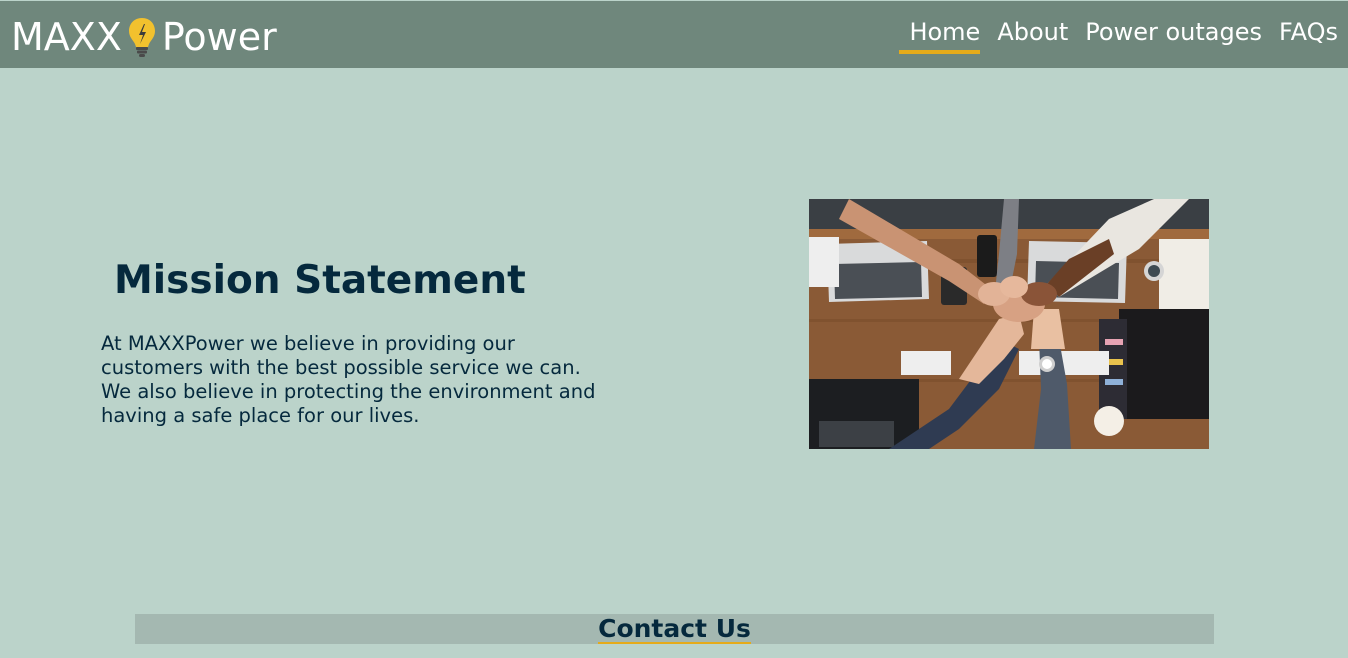 This screenshot has height=658, width=1348. Describe the element at coordinates (939, 35) in the screenshot. I see `nav-home: Home` at that location.